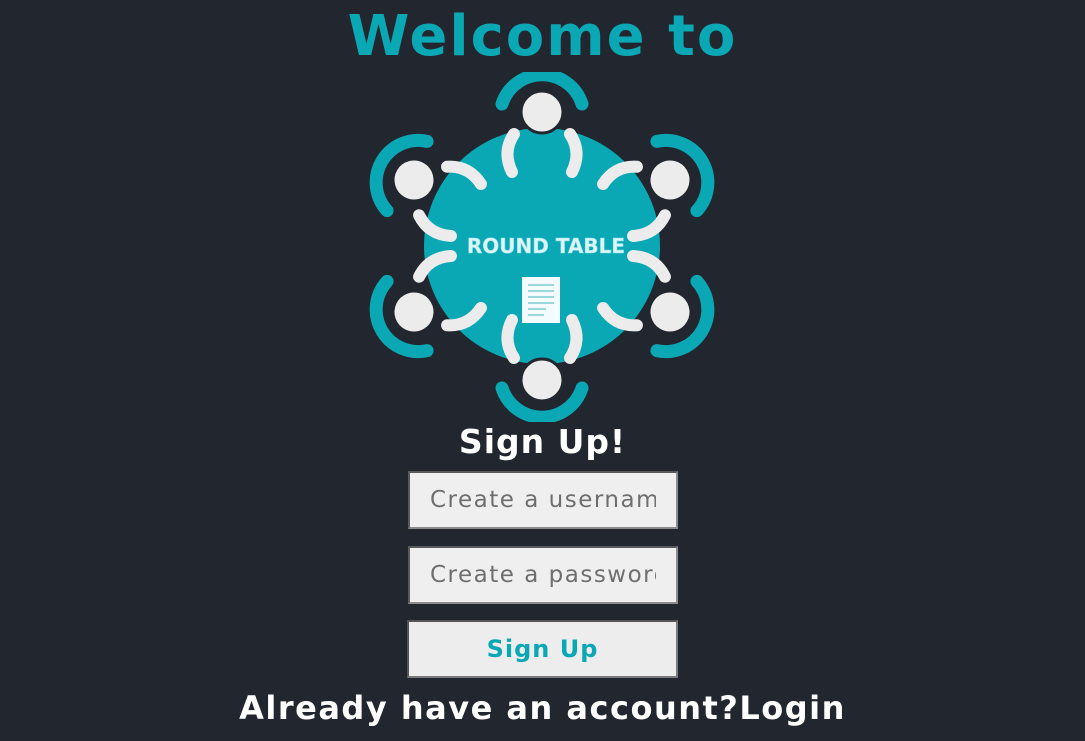 This screenshot has width=1085, height=741. Describe the element at coordinates (546, 246) in the screenshot. I see `logo-label: ROUND TABLE` at that location.